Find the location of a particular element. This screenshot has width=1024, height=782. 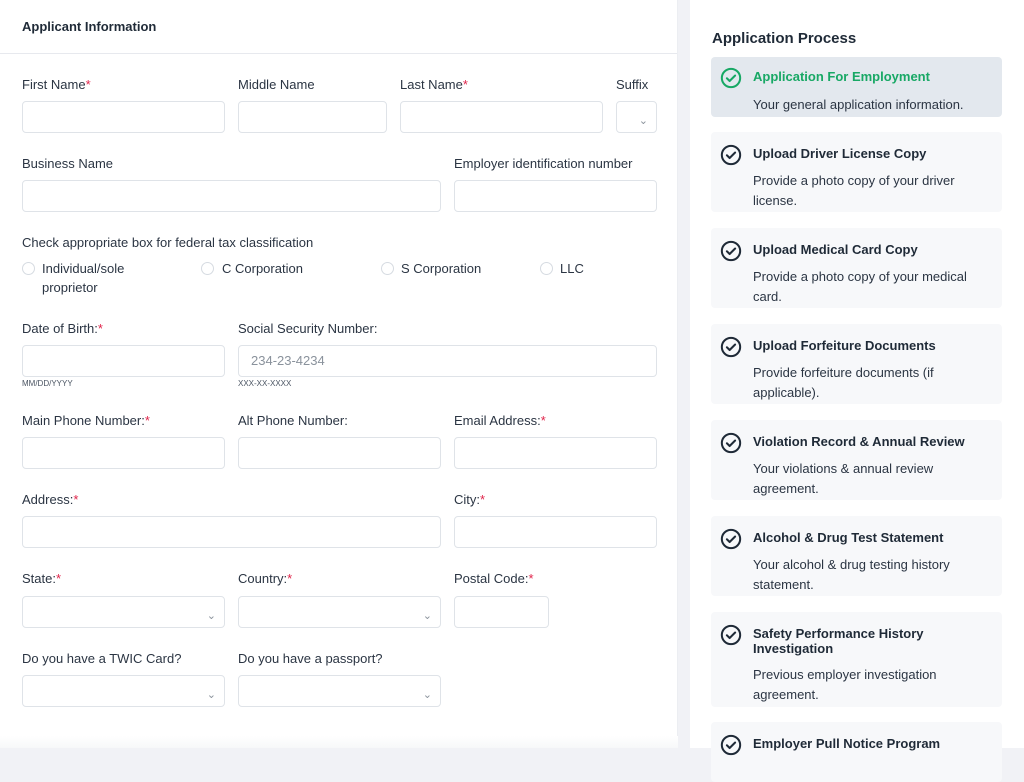

step-title: Upload Forfeiture Documents is located at coordinates (844, 345).